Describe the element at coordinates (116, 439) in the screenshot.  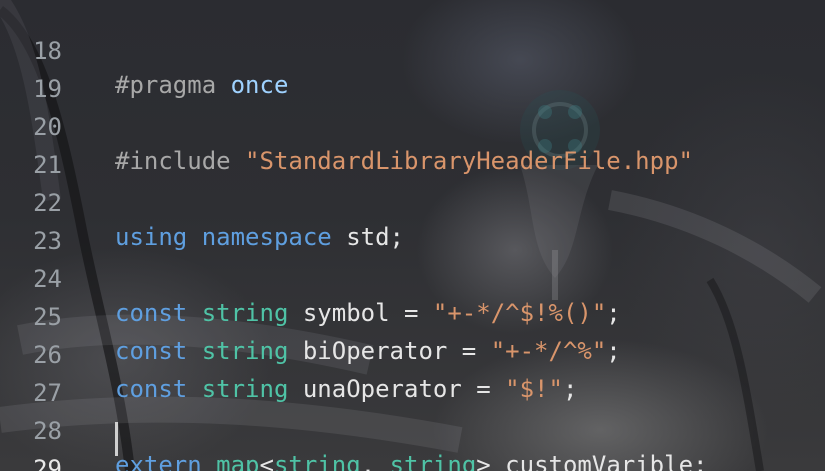
I see `text-cursor` at that location.